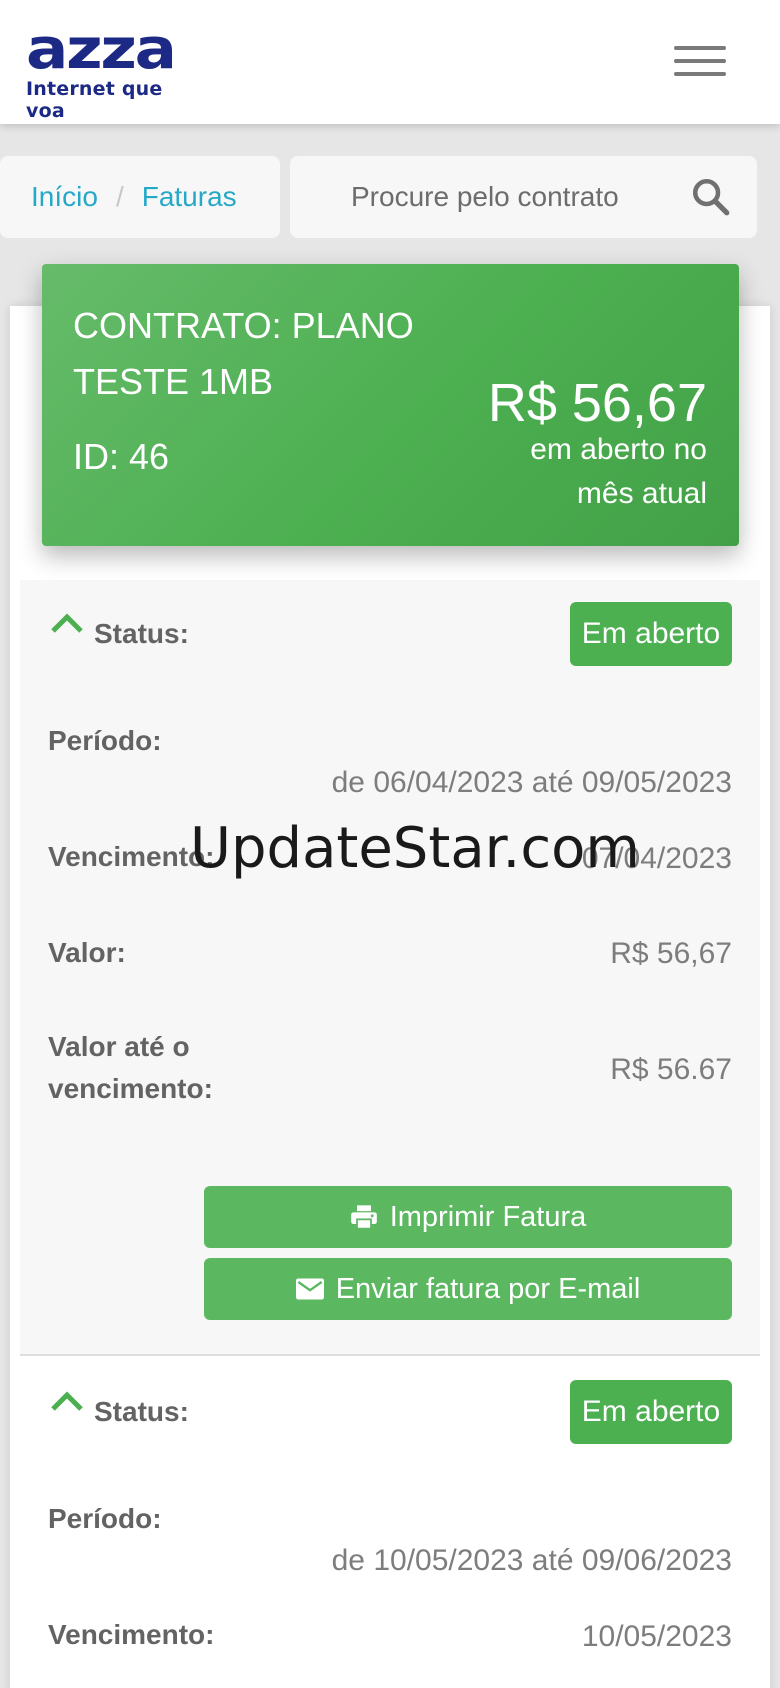 The width and height of the screenshot is (780, 1688). Describe the element at coordinates (531, 1560) in the screenshot. I see `period-value: de 10/05/2023 até 09/06/2023` at that location.